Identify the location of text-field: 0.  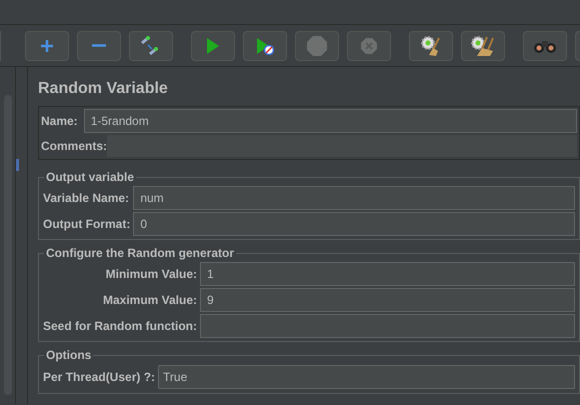
(354, 224).